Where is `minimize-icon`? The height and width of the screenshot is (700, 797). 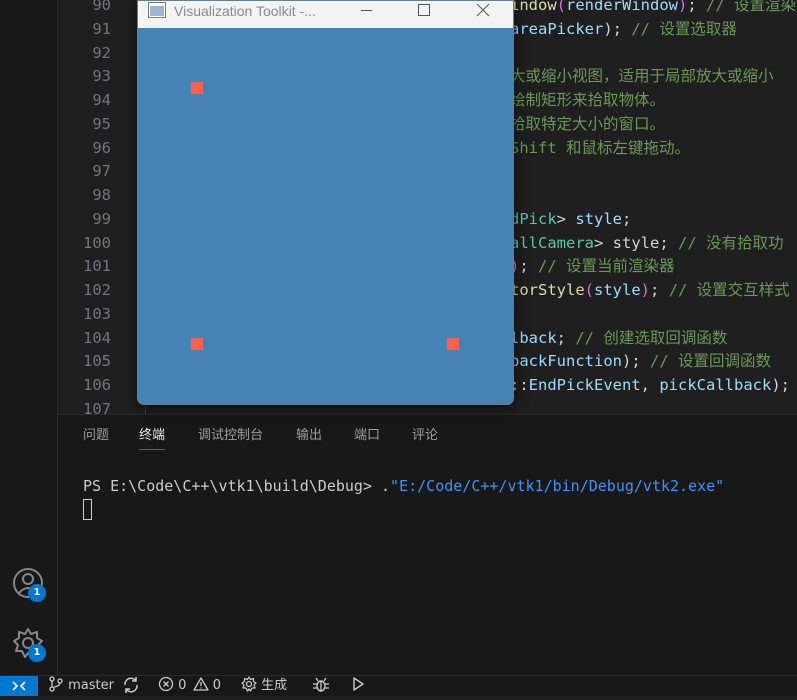 minimize-icon is located at coordinates (366, 10).